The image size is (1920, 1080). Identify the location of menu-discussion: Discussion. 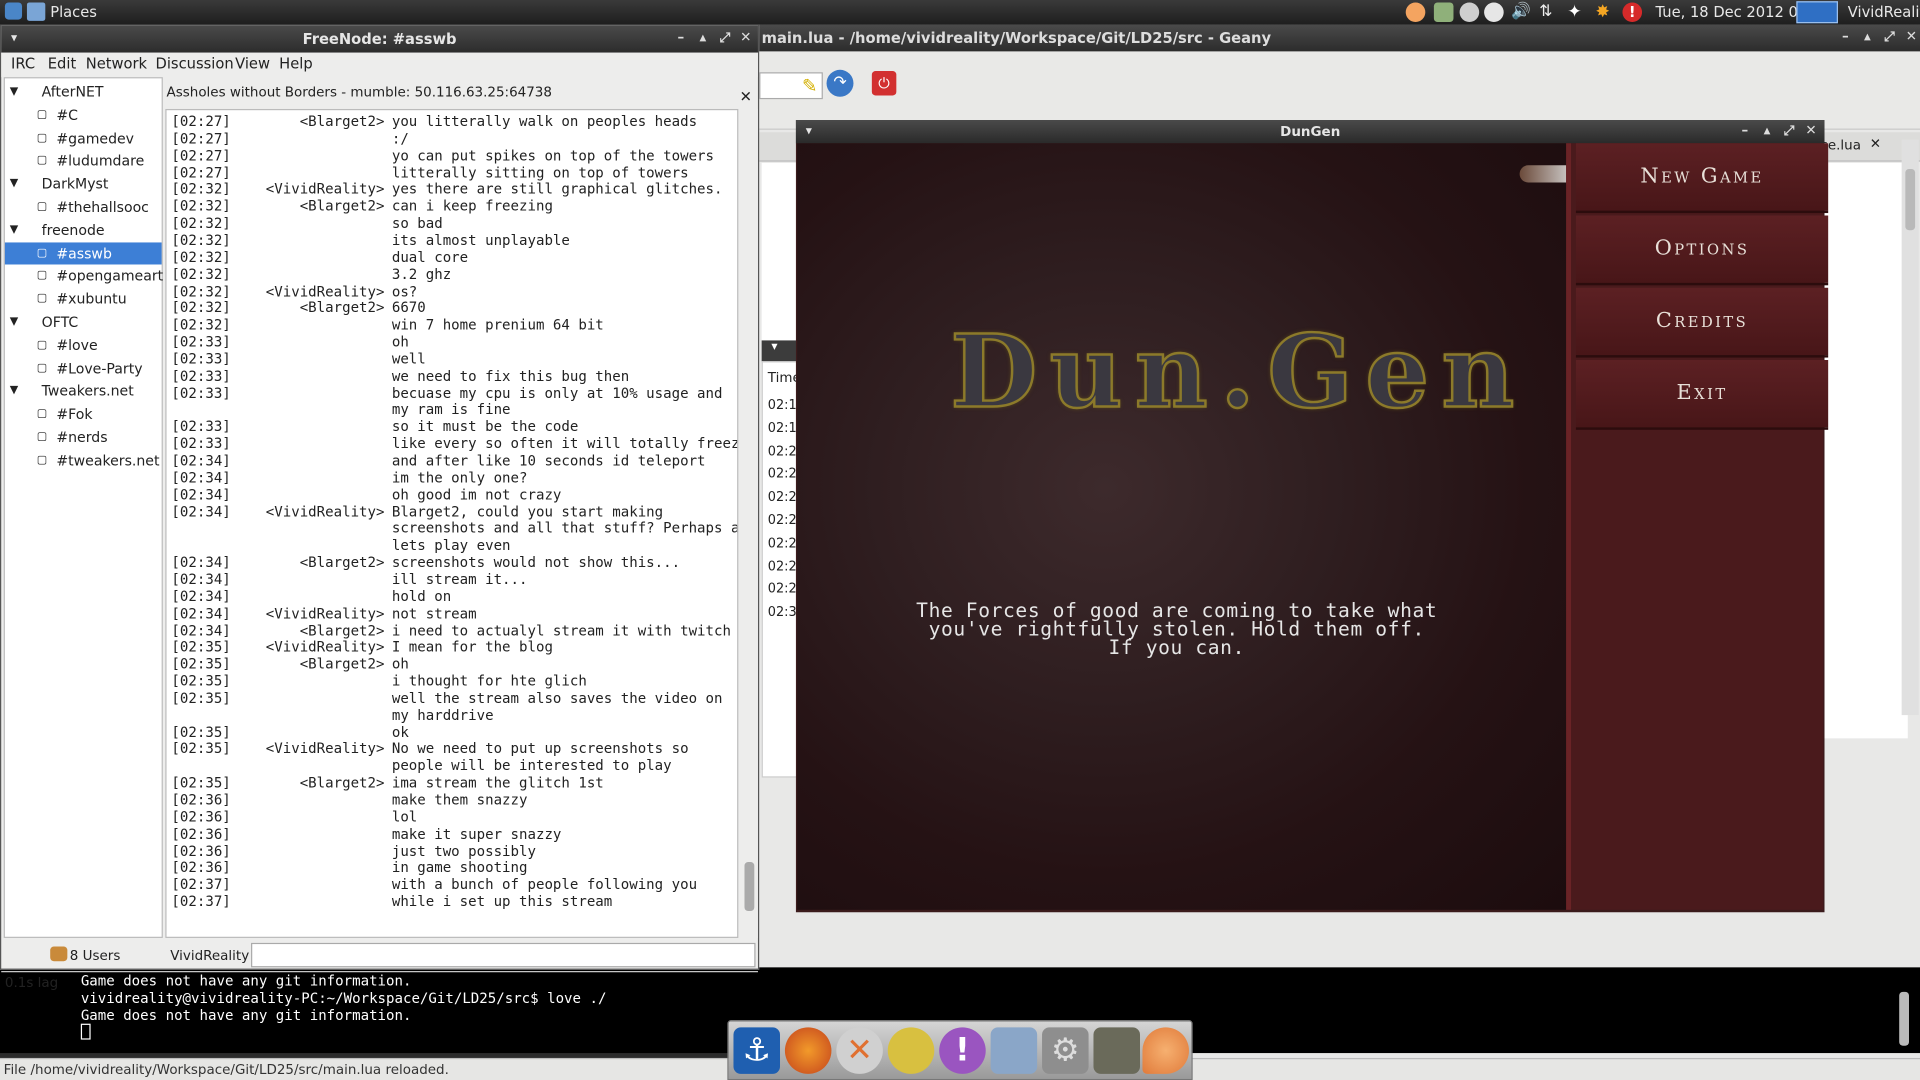
(195, 63).